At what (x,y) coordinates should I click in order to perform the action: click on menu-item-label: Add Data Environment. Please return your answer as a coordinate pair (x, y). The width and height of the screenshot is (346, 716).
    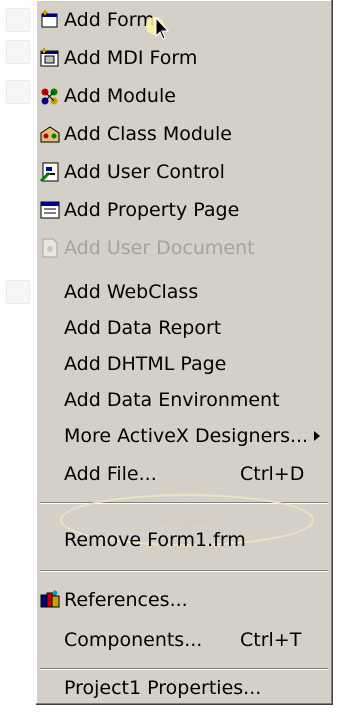
    Looking at the image, I should click on (172, 400).